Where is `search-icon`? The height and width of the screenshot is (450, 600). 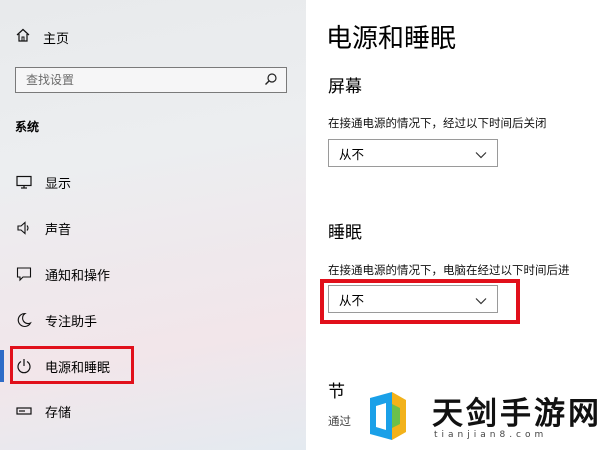
search-icon is located at coordinates (271, 80).